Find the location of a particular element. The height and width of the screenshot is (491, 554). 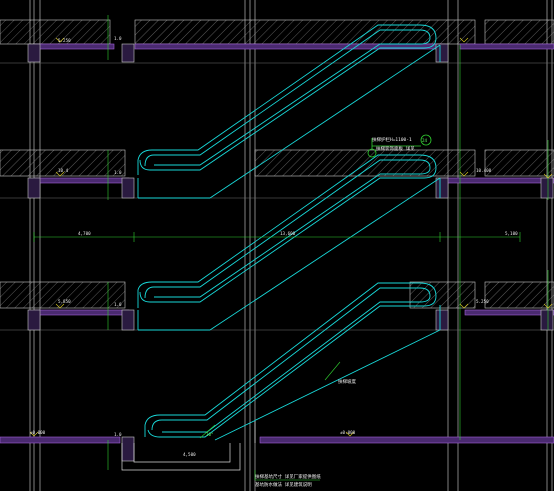

dimension-right-level-a: ±0.000 is located at coordinates (348, 432).